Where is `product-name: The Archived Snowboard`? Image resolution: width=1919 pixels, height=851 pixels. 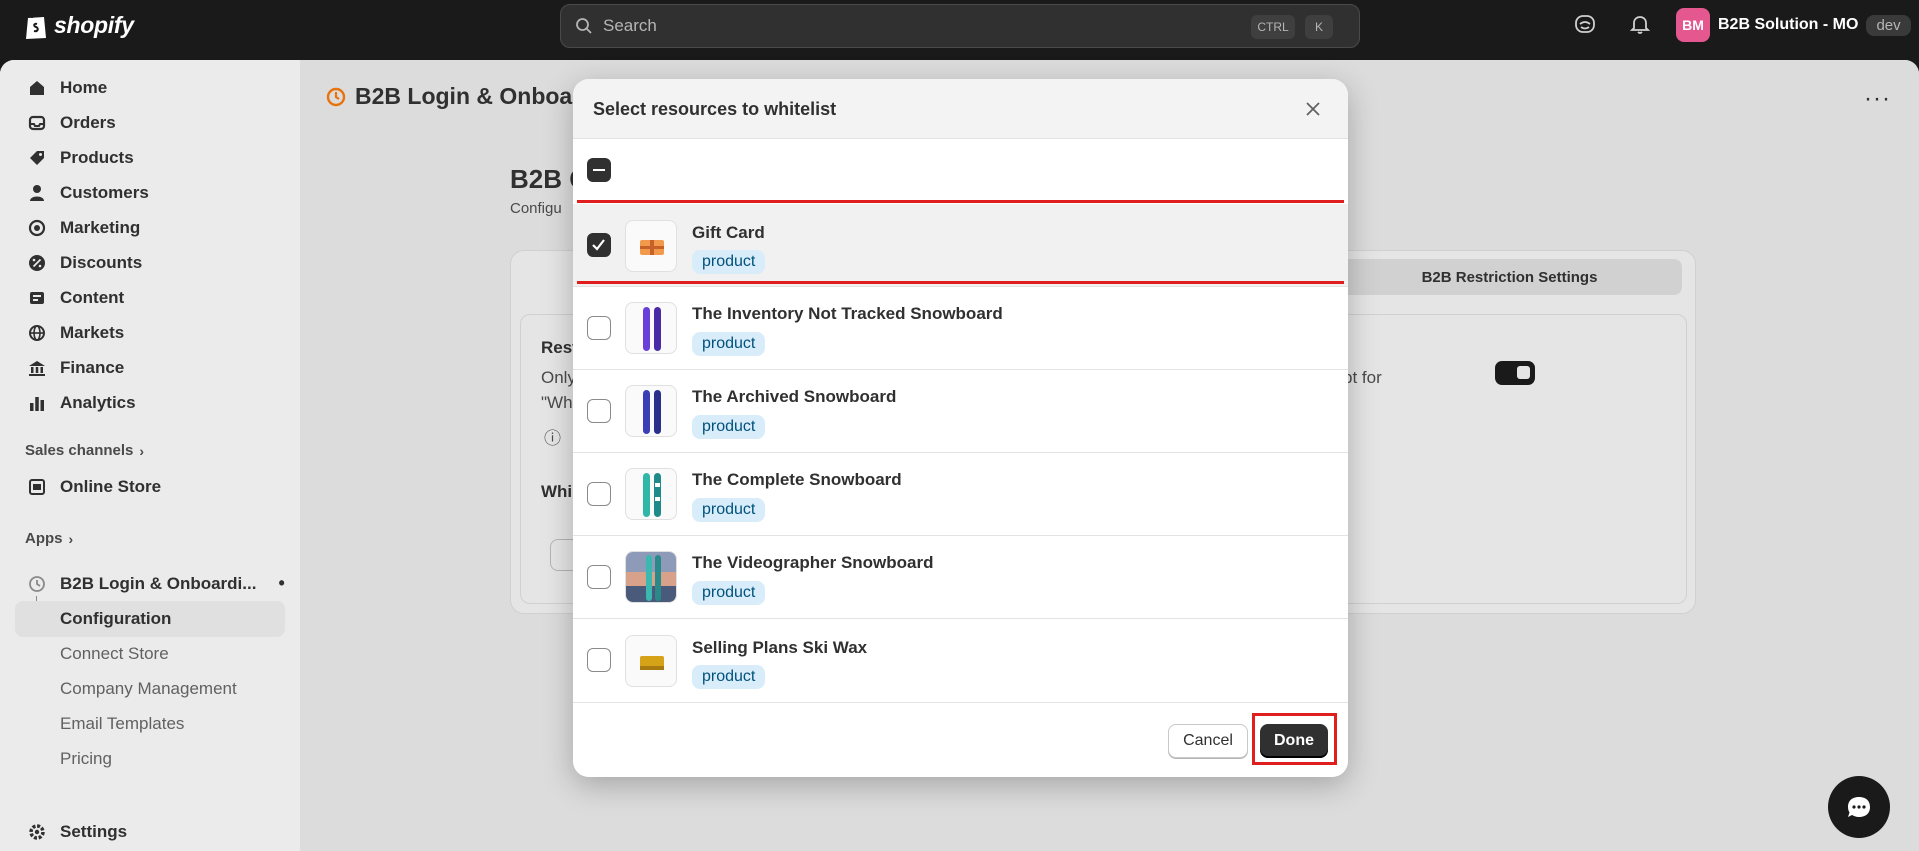 product-name: The Archived Snowboard is located at coordinates (794, 396).